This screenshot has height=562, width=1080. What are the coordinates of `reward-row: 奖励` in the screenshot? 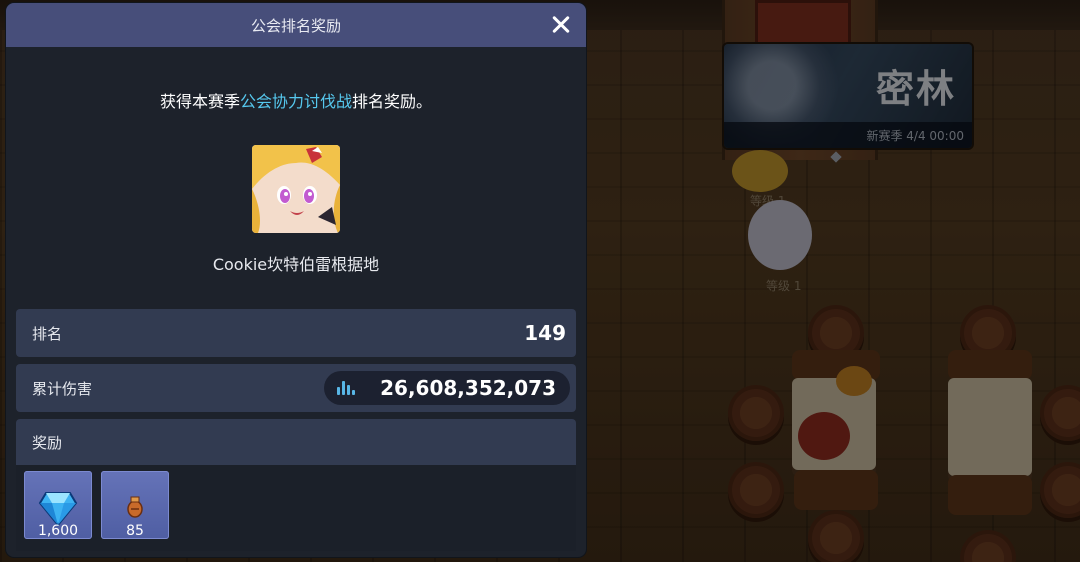 It's located at (296, 442).